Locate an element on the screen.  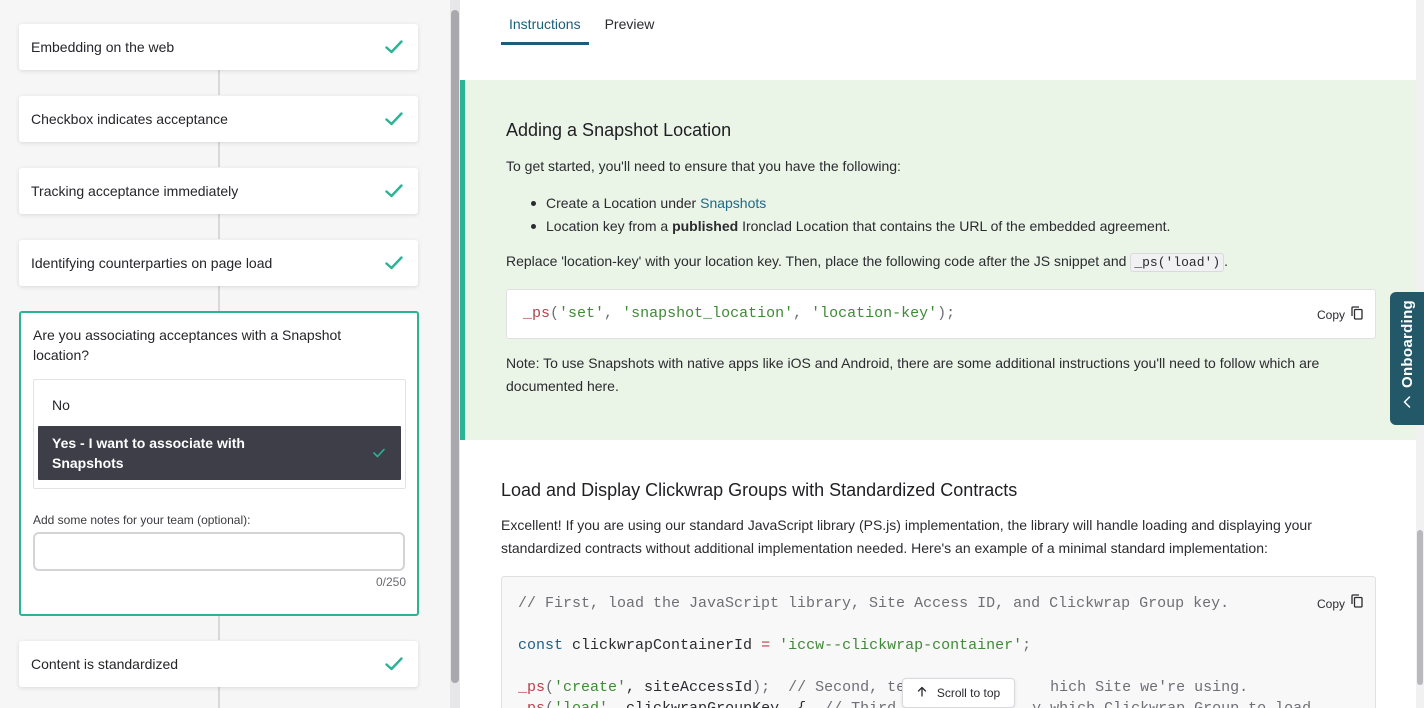
scroll-to-top-label: Scroll to top is located at coordinates (968, 693).